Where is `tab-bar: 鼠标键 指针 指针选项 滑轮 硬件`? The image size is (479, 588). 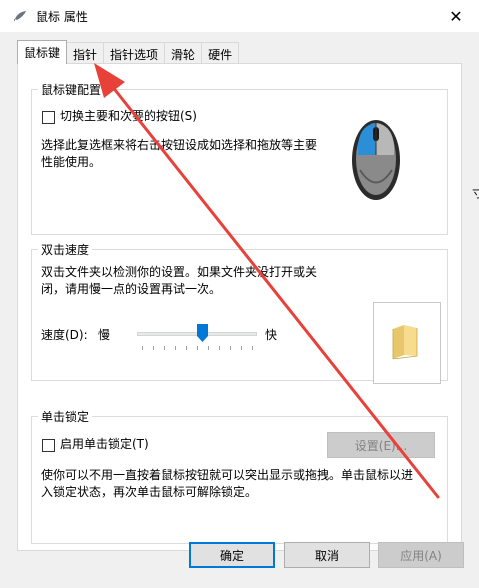
tab-bar: 鼠标键 指针 指针选项 滑轮 硬件 is located at coordinates (128, 52).